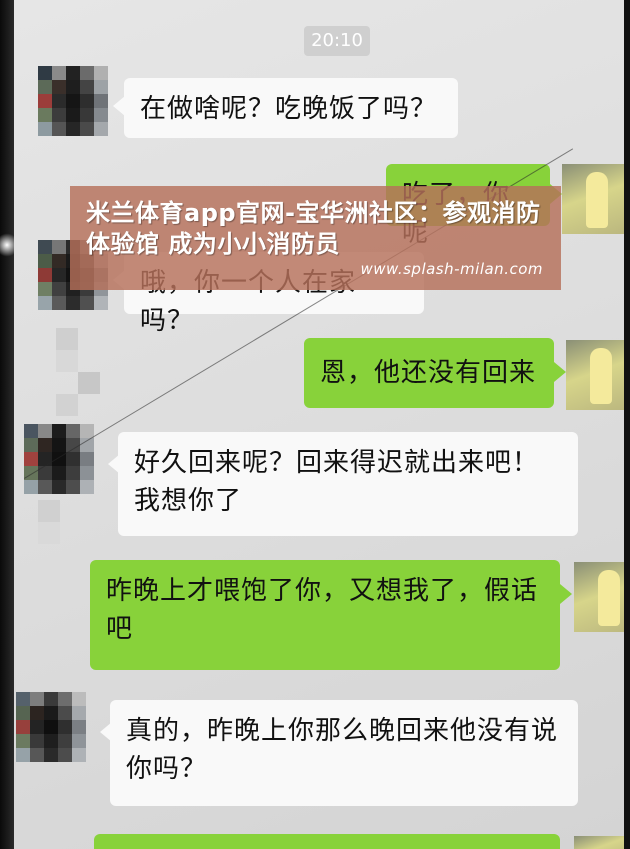 The image size is (630, 849). What do you see at coordinates (7, 245) in the screenshot?
I see `light-glare` at bounding box center [7, 245].